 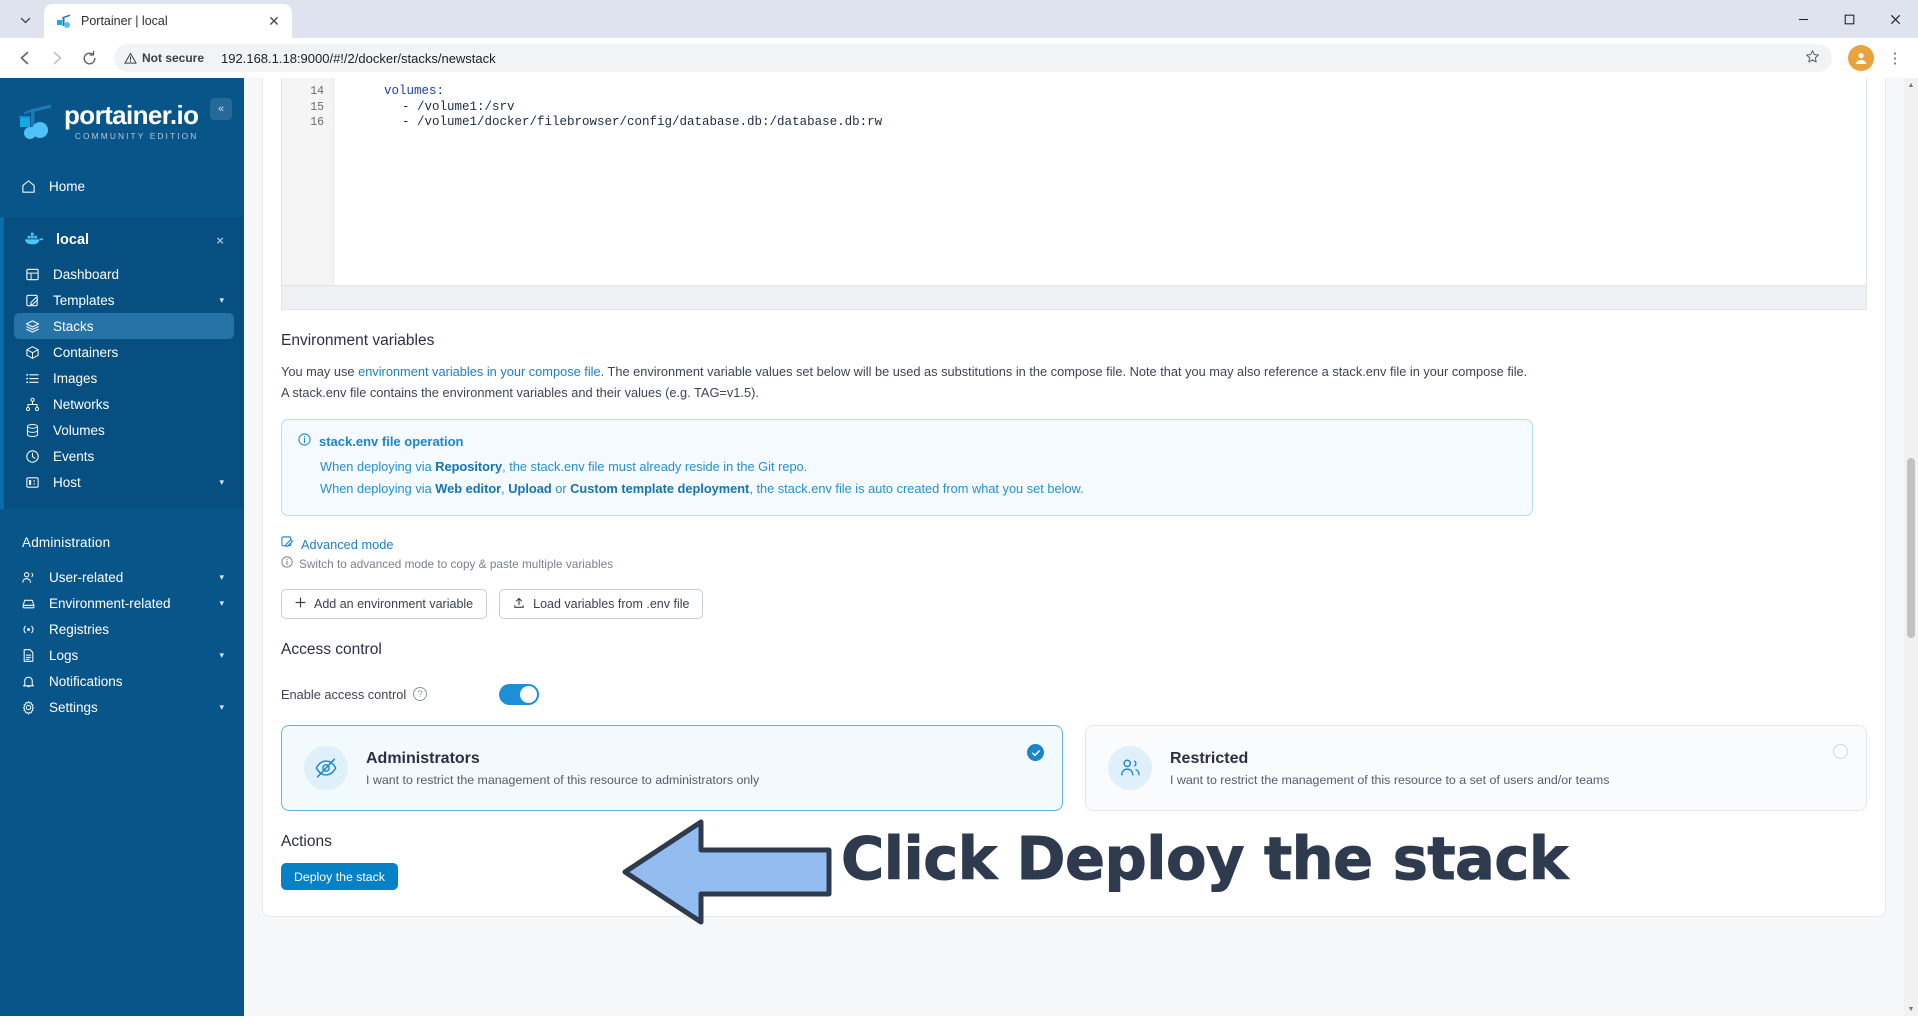 I want to click on reload-icon, so click(x=89, y=57).